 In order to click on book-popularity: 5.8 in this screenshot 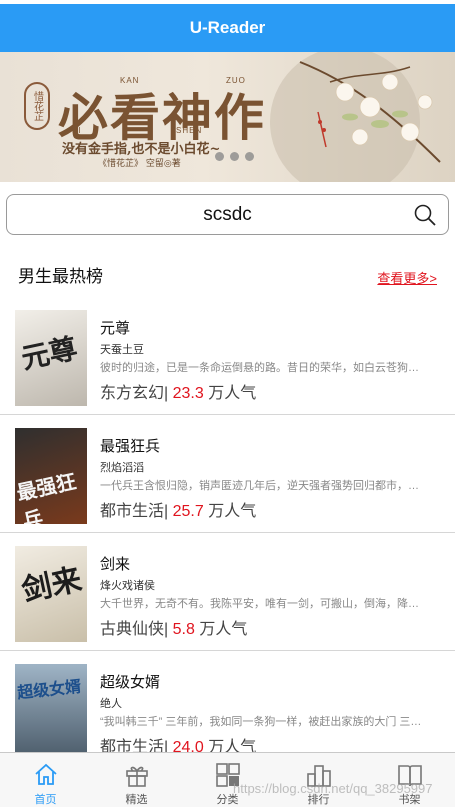, I will do `click(183, 629)`.